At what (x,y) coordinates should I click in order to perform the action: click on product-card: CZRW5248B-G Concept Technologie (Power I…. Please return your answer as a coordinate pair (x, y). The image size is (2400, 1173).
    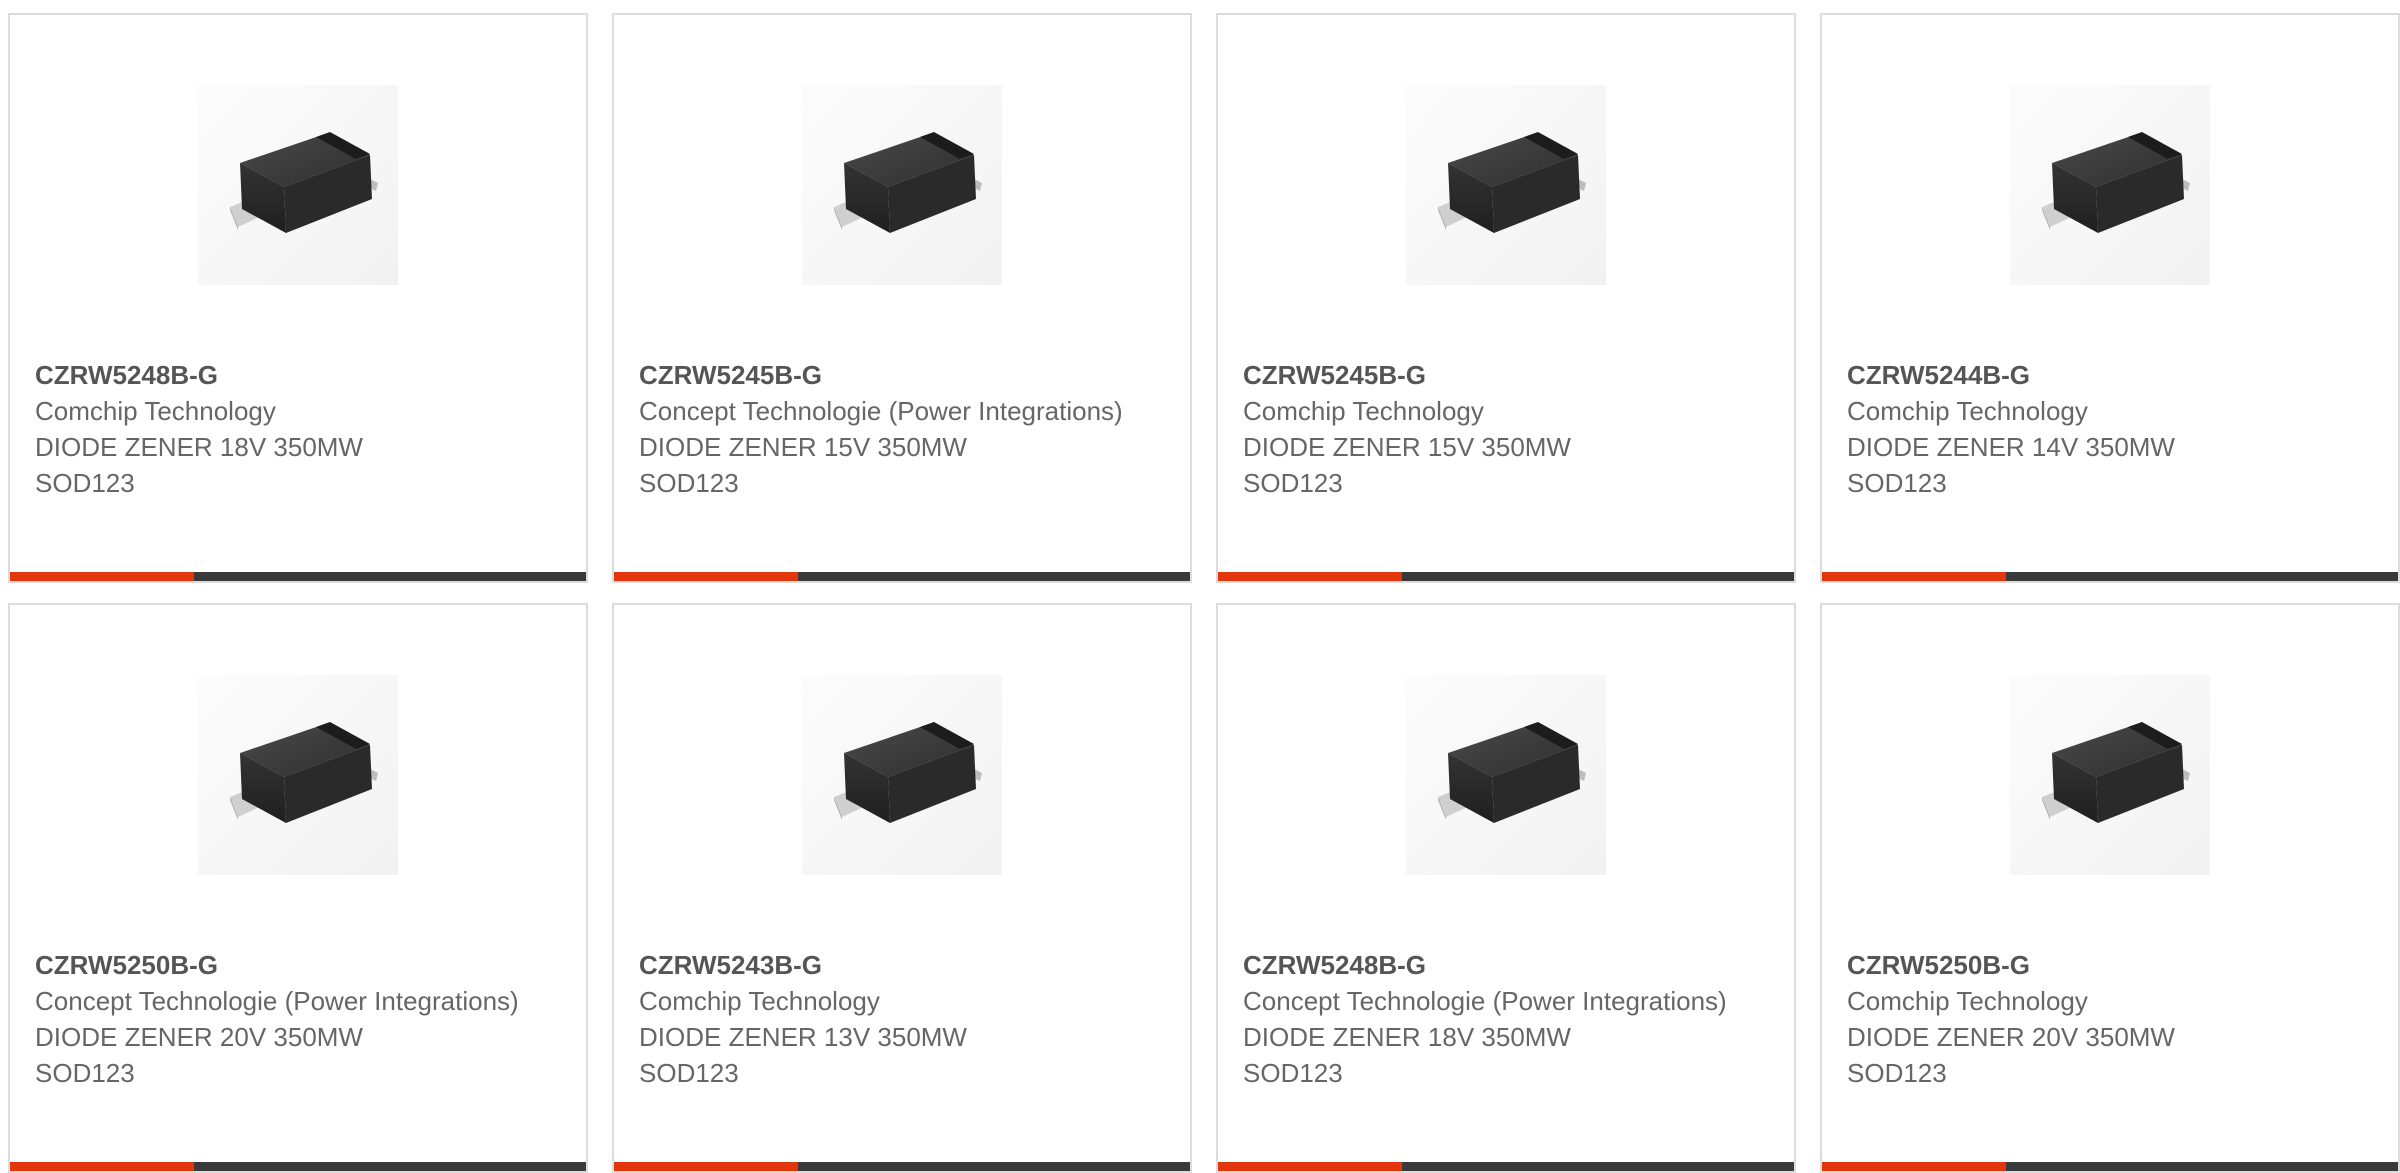
    Looking at the image, I should click on (1506, 888).